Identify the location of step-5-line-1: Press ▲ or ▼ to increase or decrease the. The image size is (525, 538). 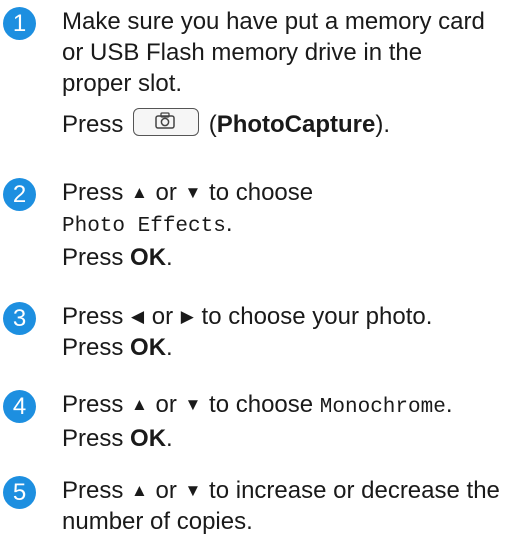
(293, 490).